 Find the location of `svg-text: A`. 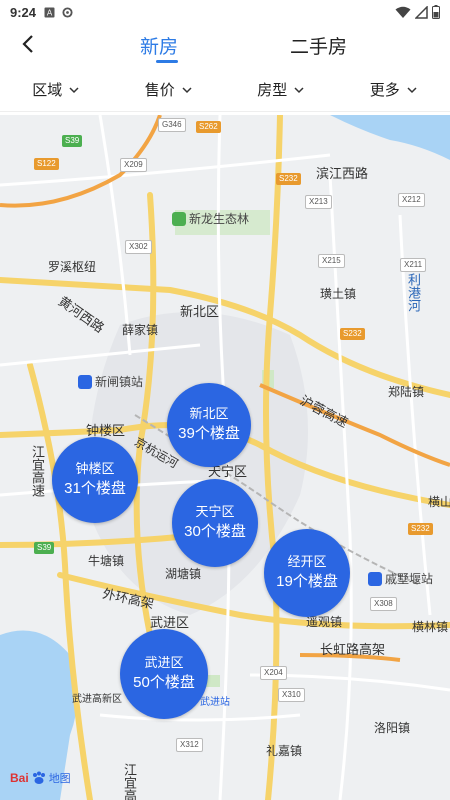

svg-text: A is located at coordinates (50, 12).